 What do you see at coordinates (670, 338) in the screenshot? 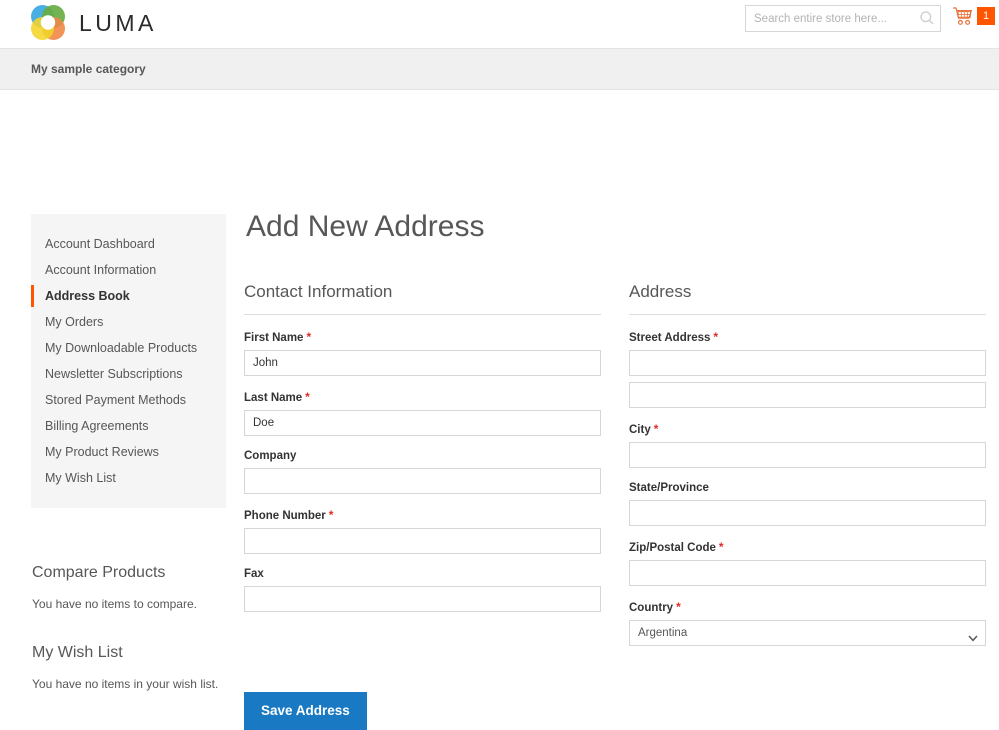
I see `street-address-label-text: Street Address` at bounding box center [670, 338].